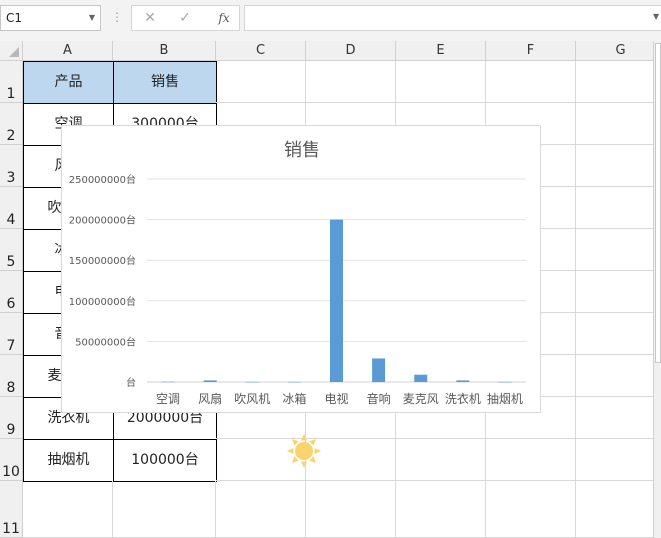 The height and width of the screenshot is (538, 661). I want to click on cell-g9, so click(618, 418).